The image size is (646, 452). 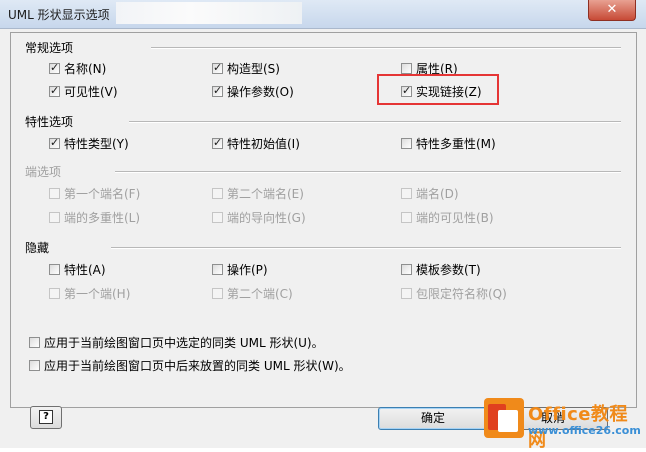 I want to click on checkbox-hide-qualifier-name: 包限定符名称(Q), so click(x=454, y=293).